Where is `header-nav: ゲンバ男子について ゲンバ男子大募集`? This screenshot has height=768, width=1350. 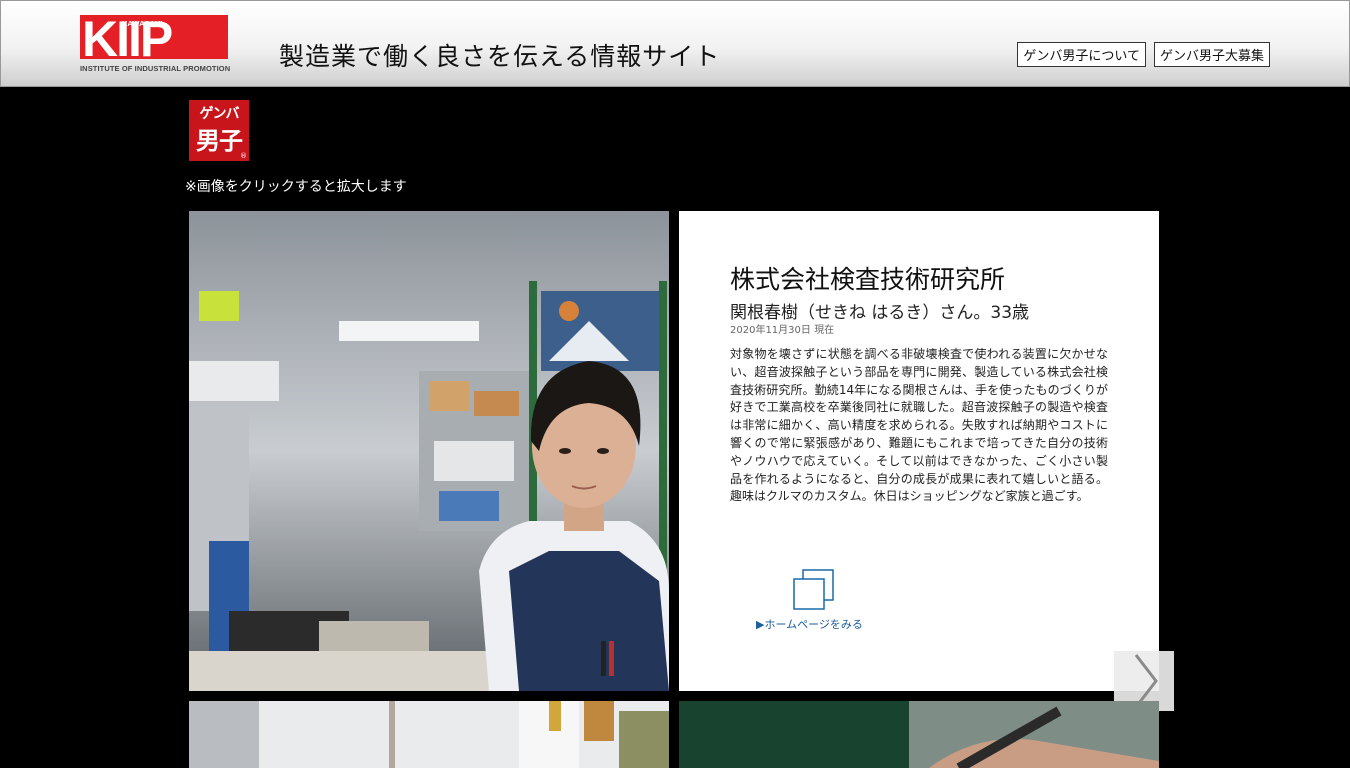 header-nav: ゲンバ男子について ゲンバ男子大募集 is located at coordinates (1143, 54).